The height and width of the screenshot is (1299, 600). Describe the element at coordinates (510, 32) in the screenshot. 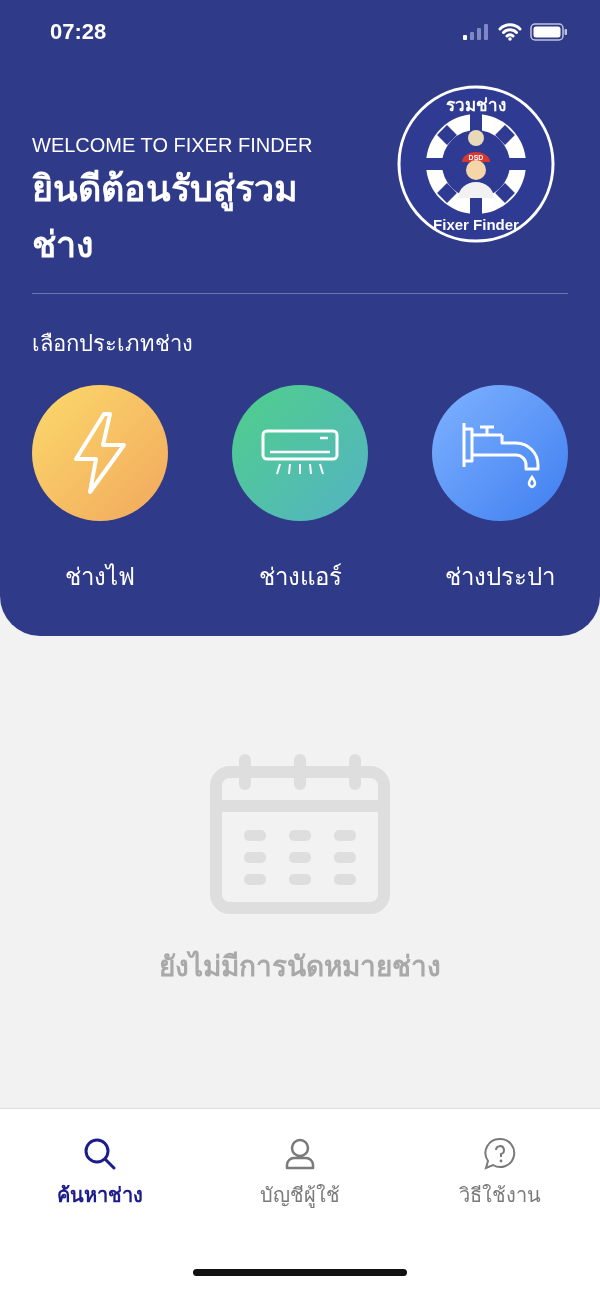

I see `wifi-icon` at that location.